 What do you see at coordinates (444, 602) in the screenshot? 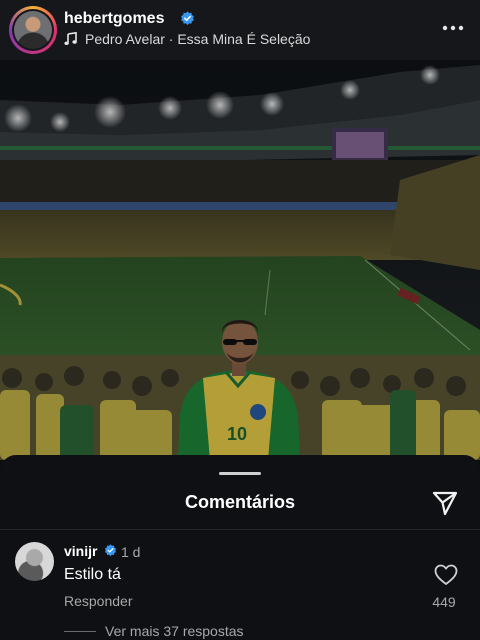
I see `comment-like-count: 449` at bounding box center [444, 602].